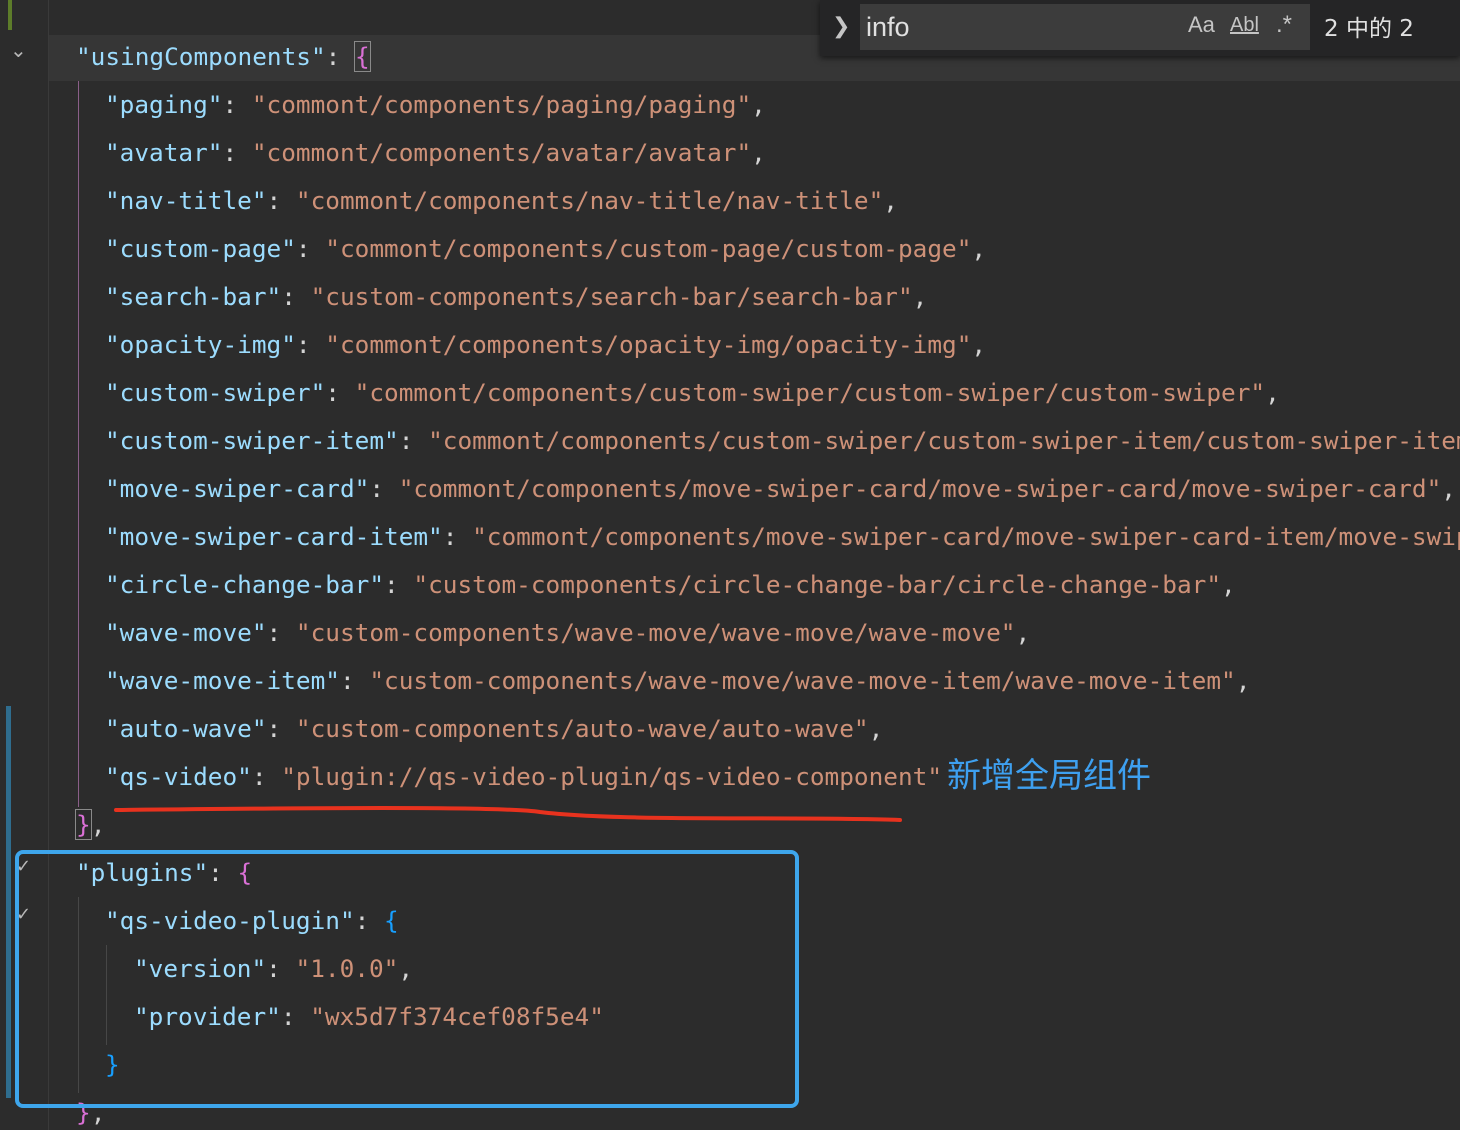 The image size is (1460, 1130). Describe the element at coordinates (1244, 25) in the screenshot. I see `whole-word-button: Abl` at that location.